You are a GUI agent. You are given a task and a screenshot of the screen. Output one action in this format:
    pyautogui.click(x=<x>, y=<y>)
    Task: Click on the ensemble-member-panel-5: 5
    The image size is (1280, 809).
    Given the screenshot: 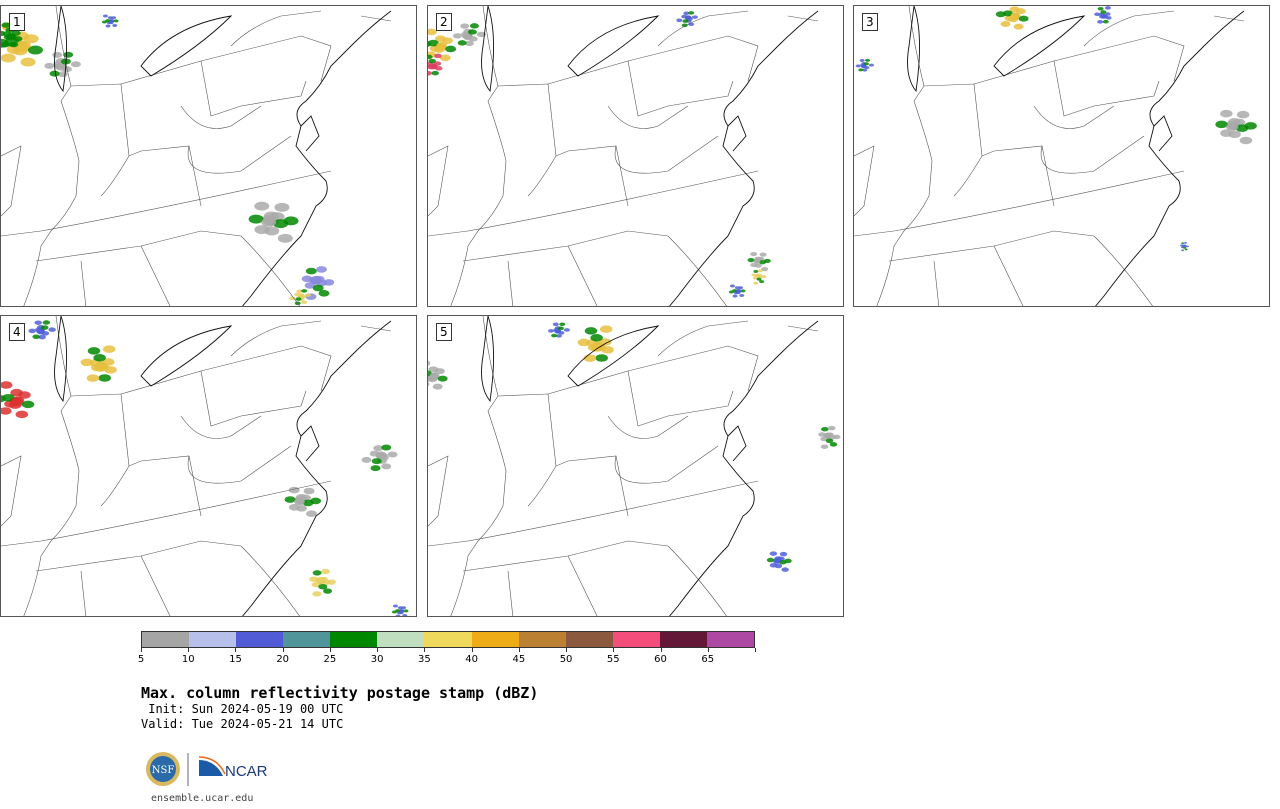 What is the action you would take?
    pyautogui.click(x=635, y=466)
    